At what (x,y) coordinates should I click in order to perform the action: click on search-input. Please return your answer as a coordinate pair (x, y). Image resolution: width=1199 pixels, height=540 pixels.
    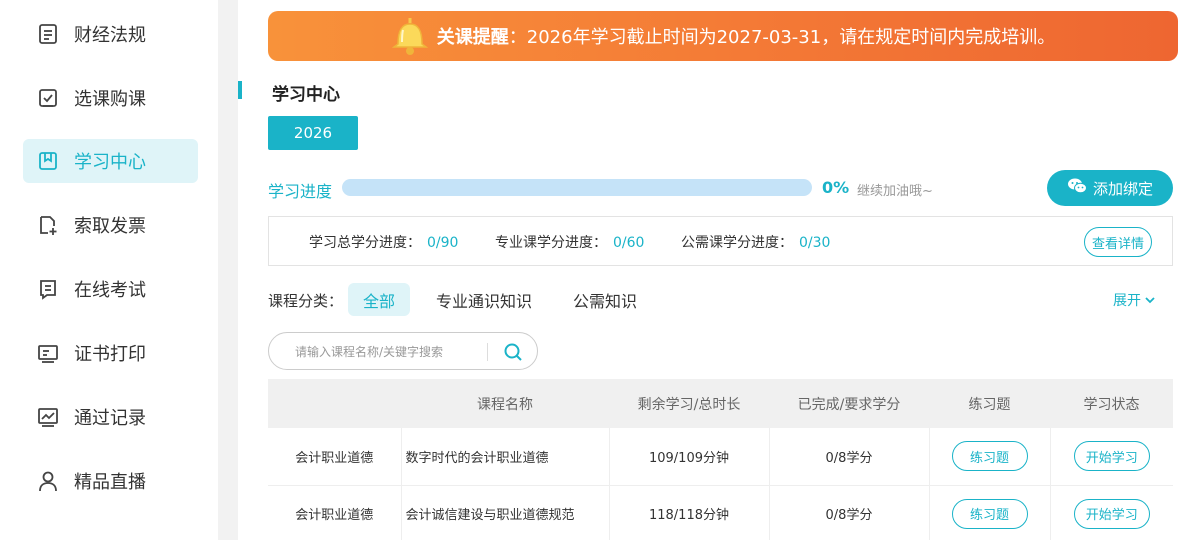
    Looking at the image, I should click on (385, 352).